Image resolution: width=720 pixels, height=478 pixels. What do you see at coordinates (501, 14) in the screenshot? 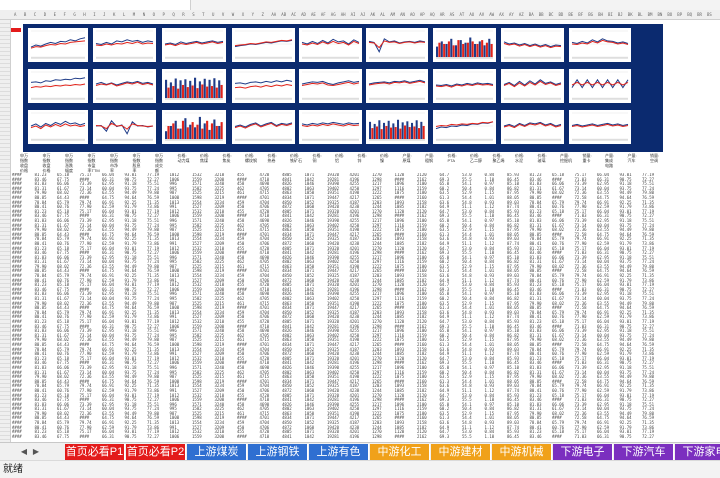
I see `column-letter: AX` at bounding box center [501, 14].